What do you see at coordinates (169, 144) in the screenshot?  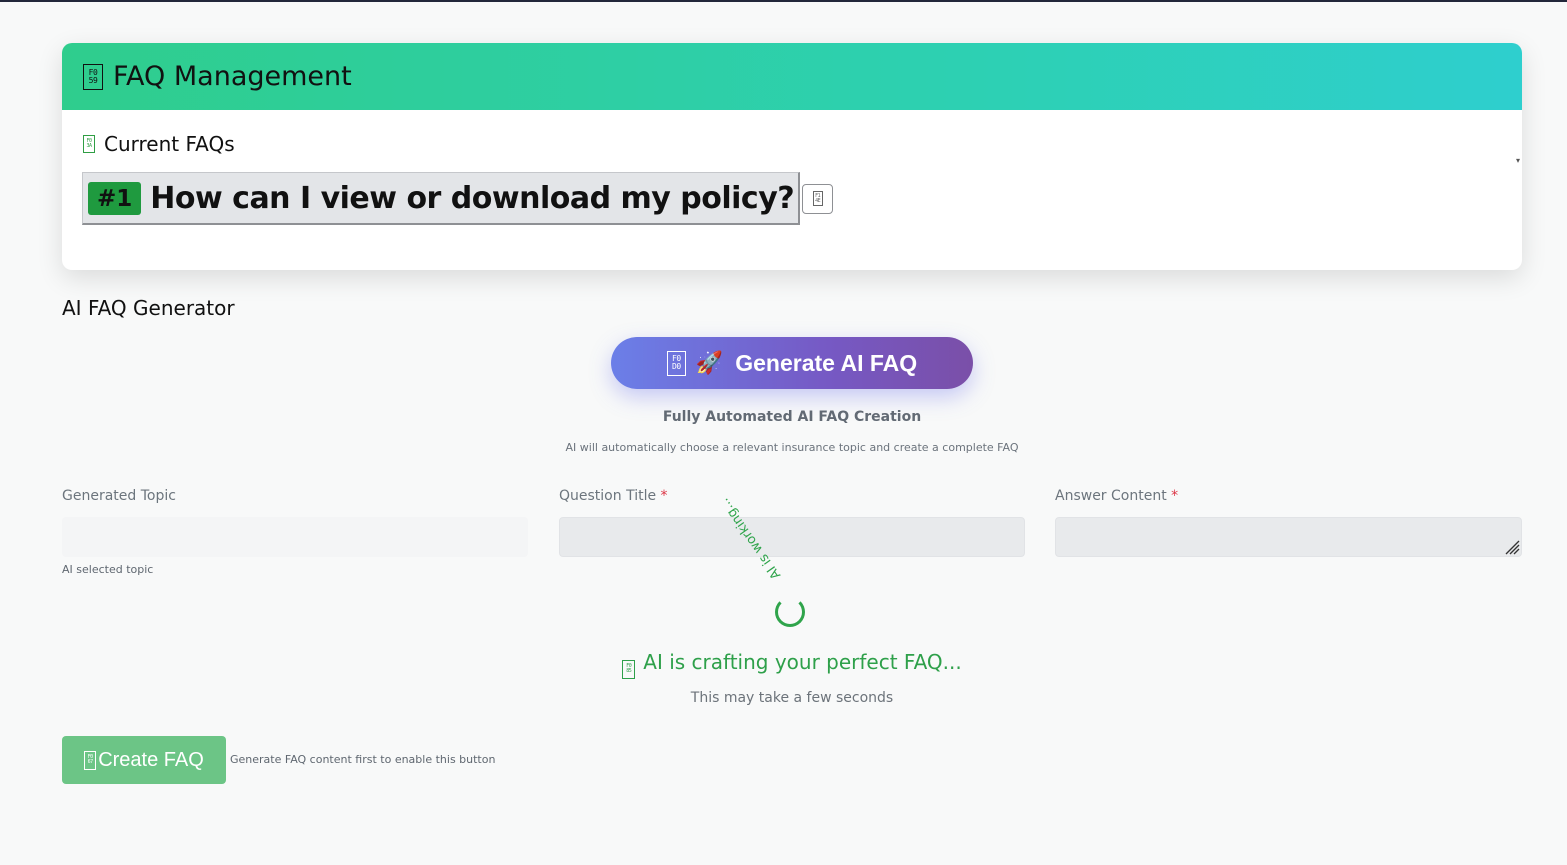 I see `current-faqs-label: Current FAQs` at bounding box center [169, 144].